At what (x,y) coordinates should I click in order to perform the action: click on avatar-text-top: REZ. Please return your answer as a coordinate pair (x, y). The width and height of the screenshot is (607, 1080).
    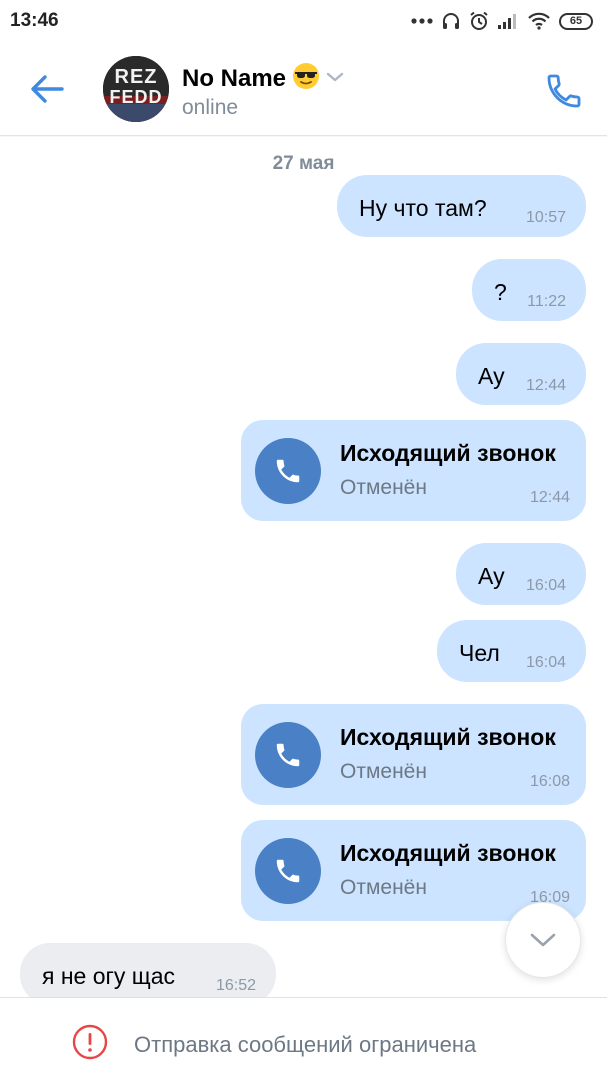
    Looking at the image, I should click on (136, 77).